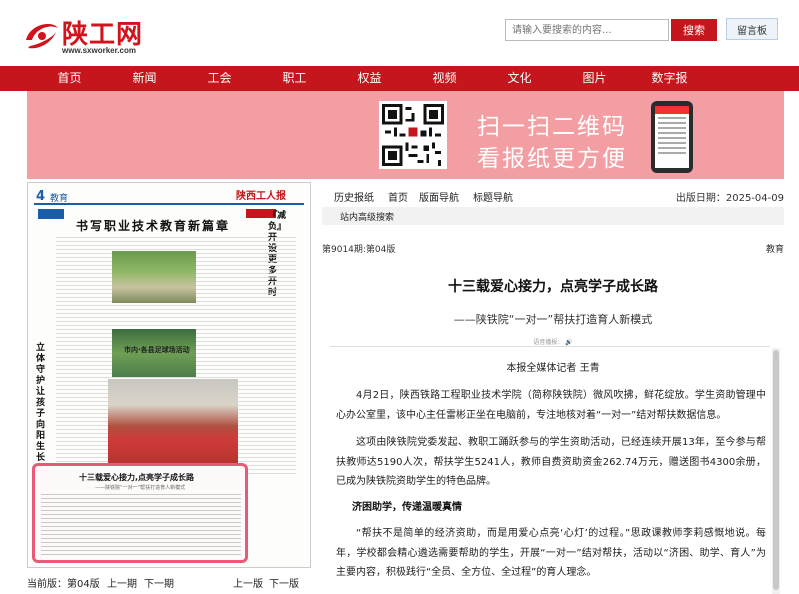 Image resolution: width=799 pixels, height=594 pixels. What do you see at coordinates (51, 214) in the screenshot?
I see `paper-tag` at bounding box center [51, 214].